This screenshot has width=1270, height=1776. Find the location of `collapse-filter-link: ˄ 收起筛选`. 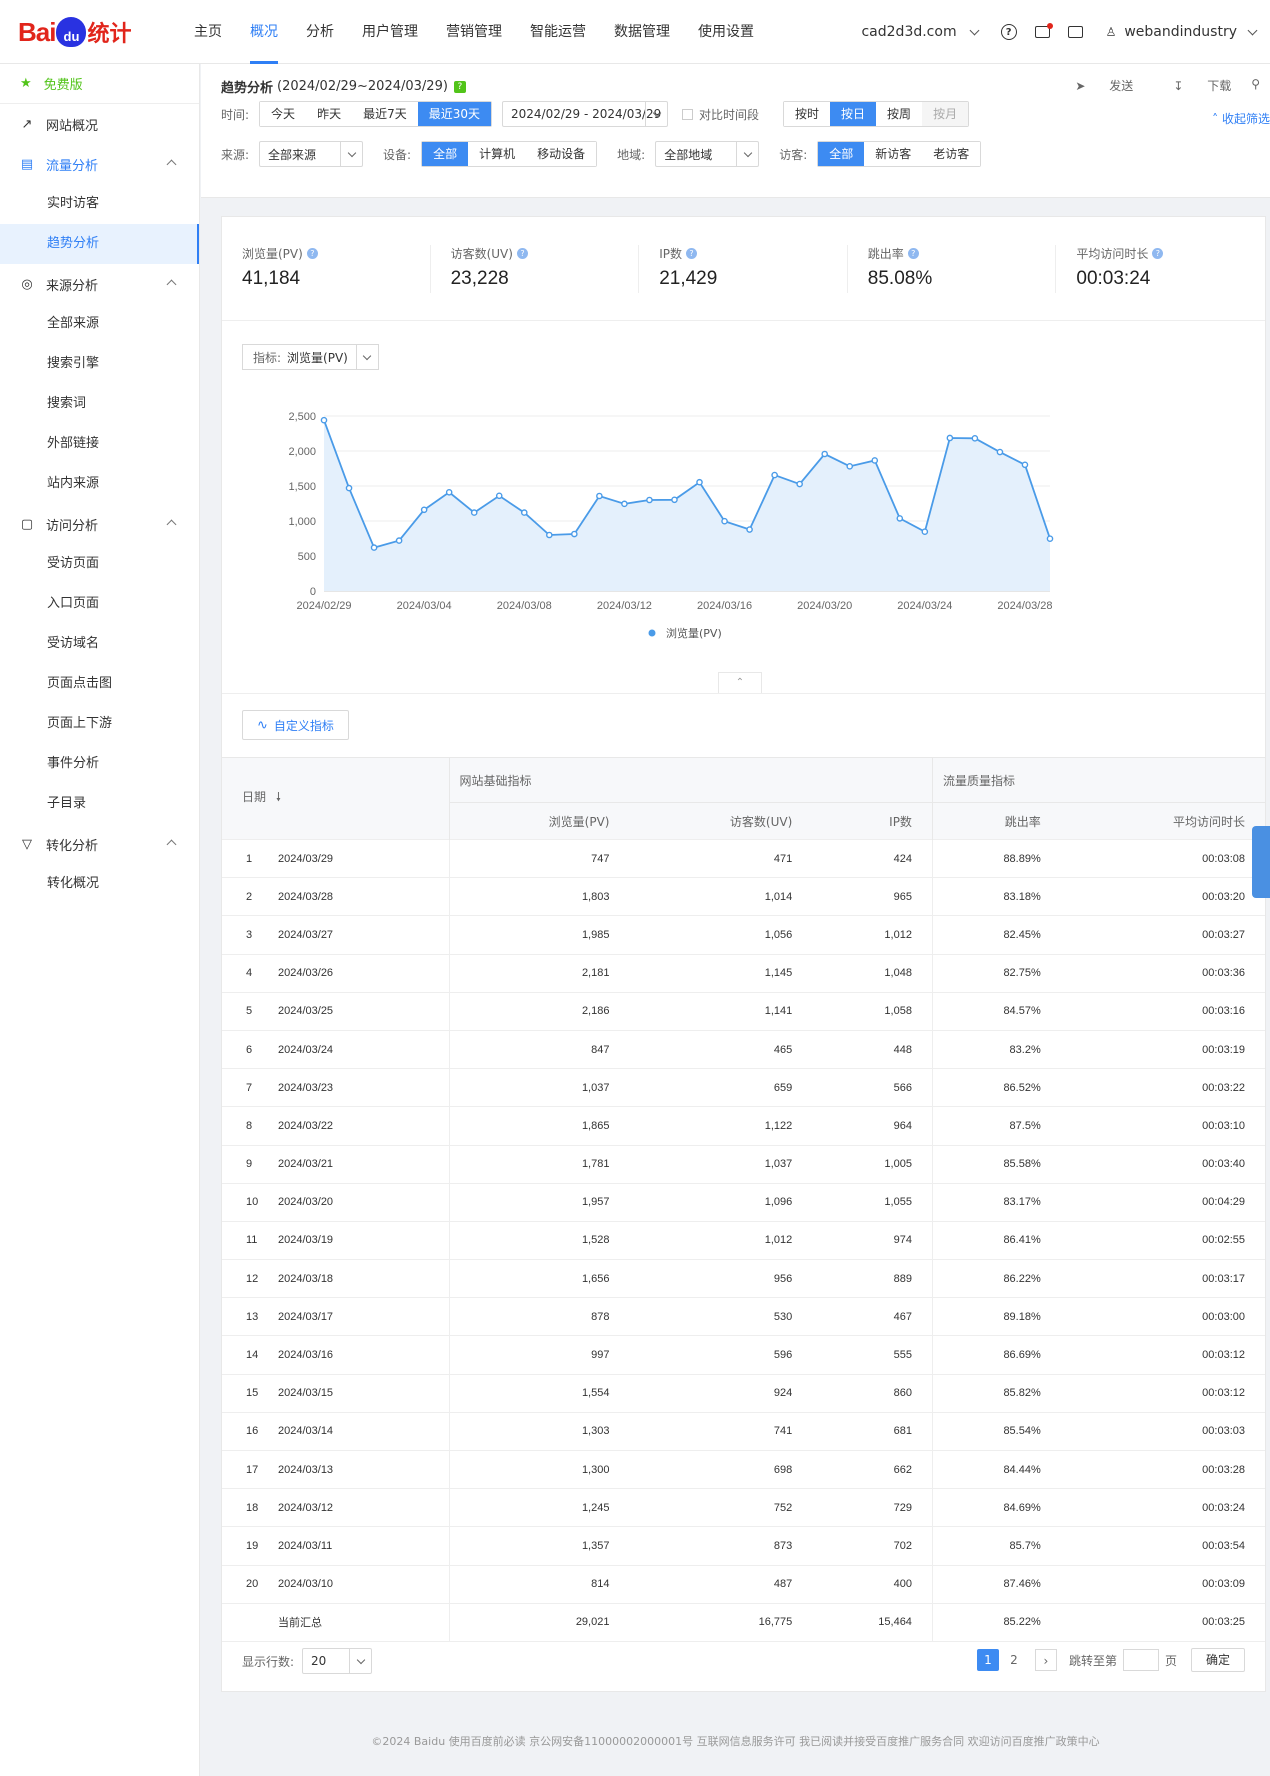

collapse-filter-link: ˄ 收起筛选 is located at coordinates (1241, 118).